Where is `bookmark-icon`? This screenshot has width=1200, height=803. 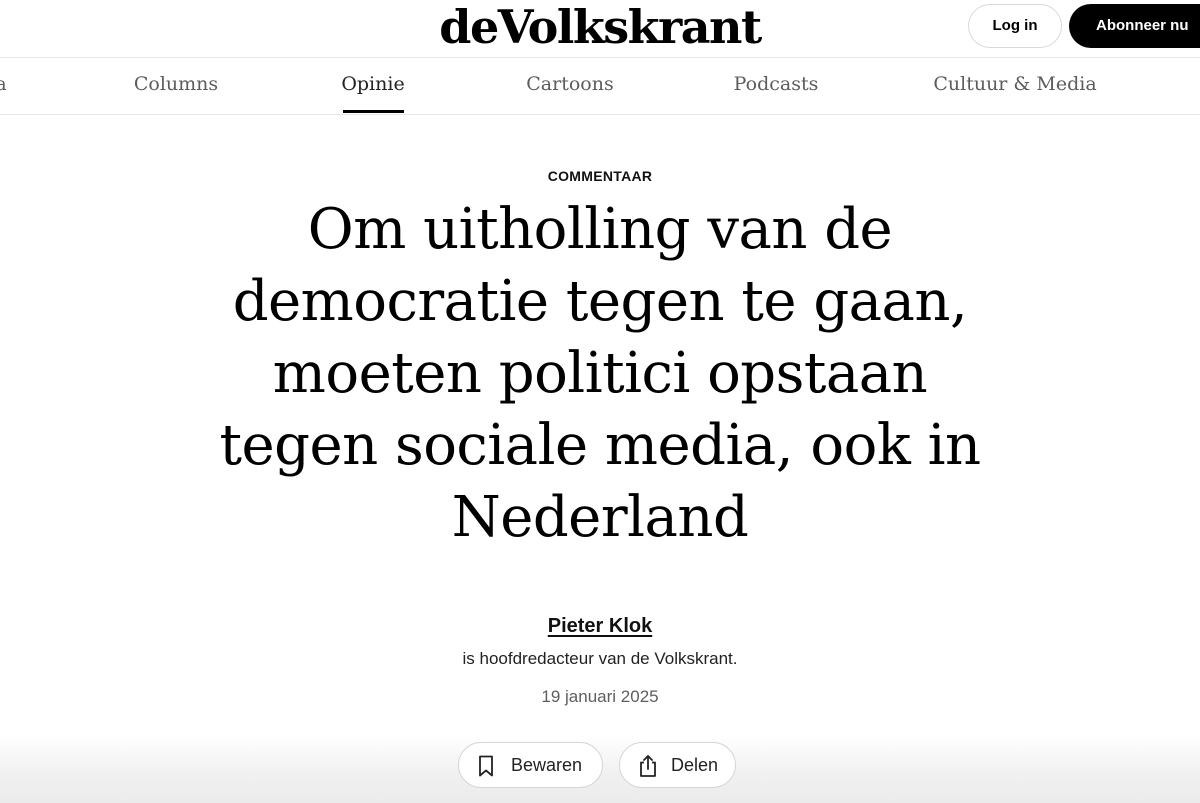 bookmark-icon is located at coordinates (486, 766).